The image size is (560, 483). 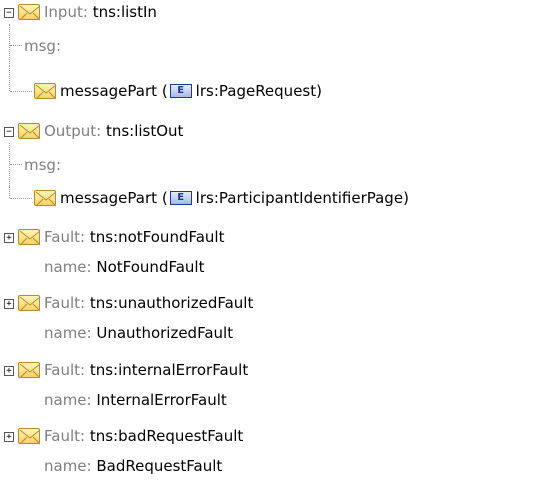 I want to click on output-part-label: messagePart, so click(x=109, y=198).